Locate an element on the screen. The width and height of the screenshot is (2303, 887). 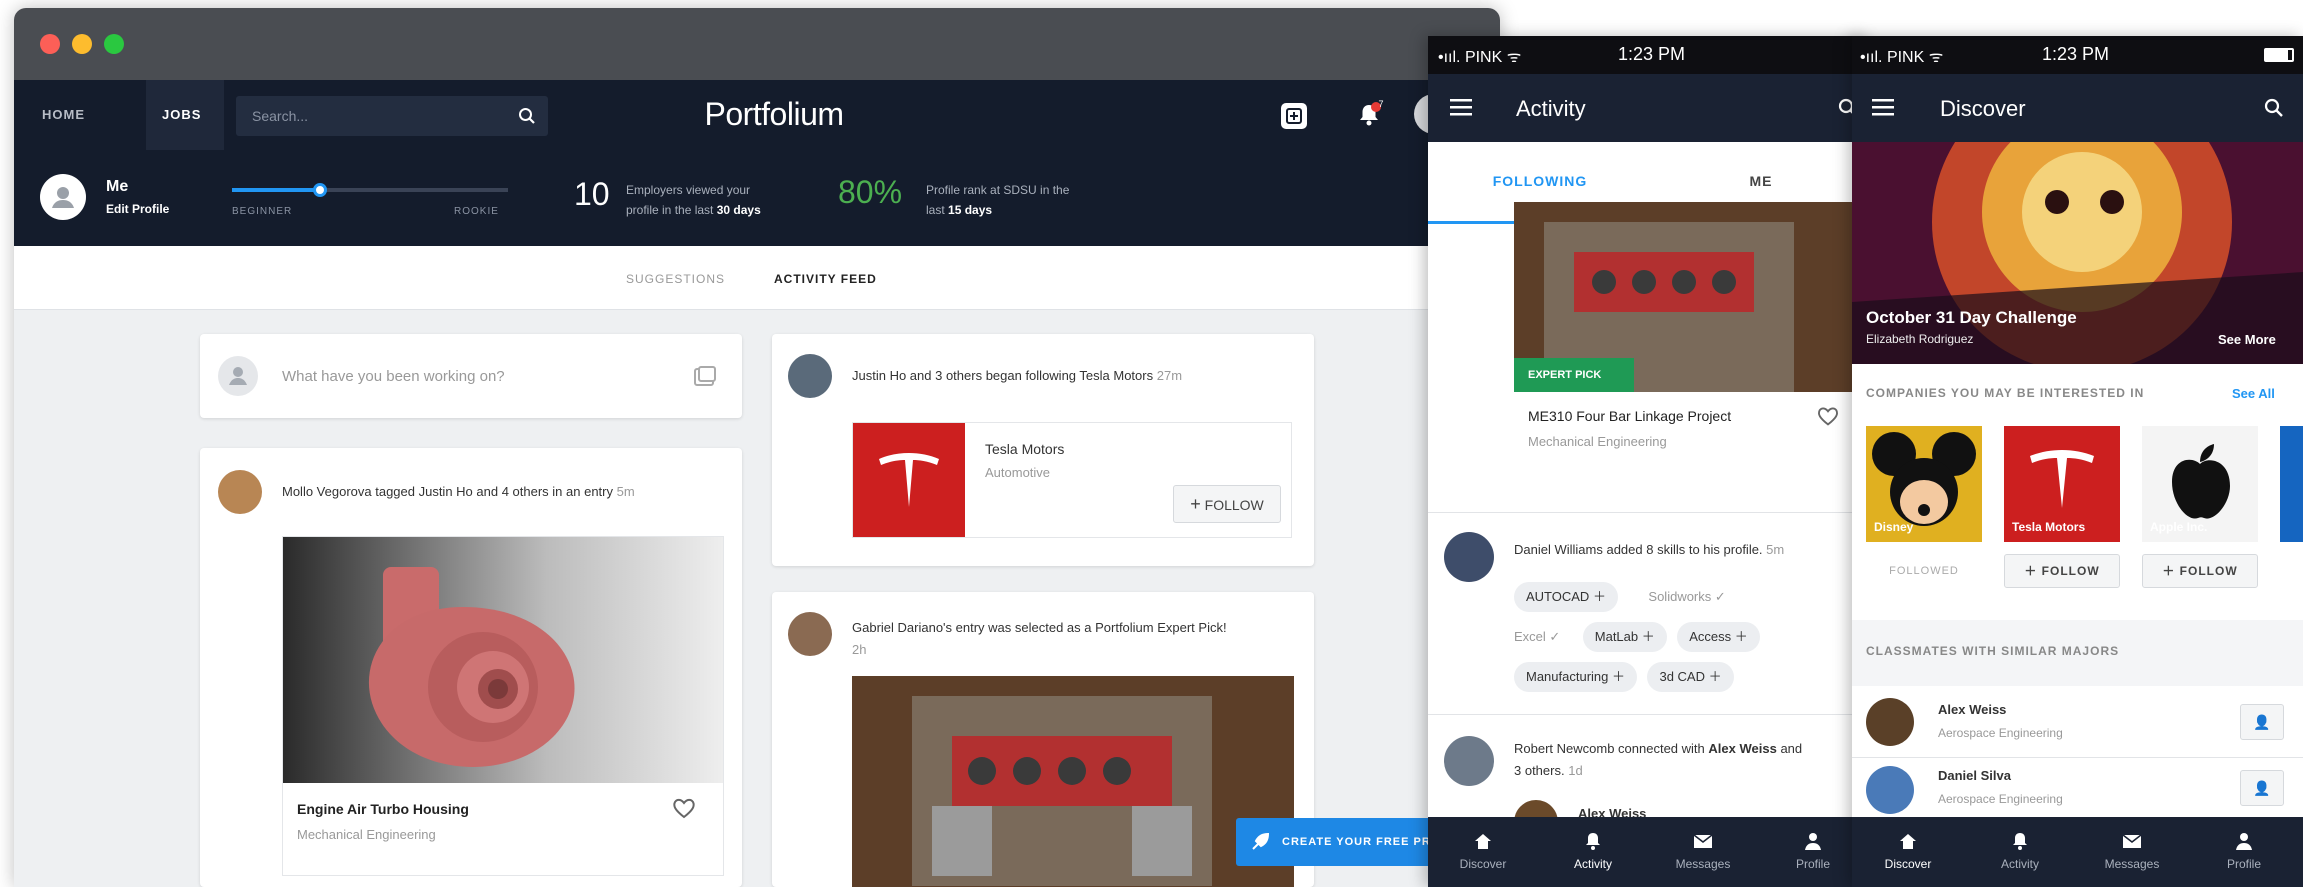
tab-profile: Profile is located at coordinates (2244, 852).